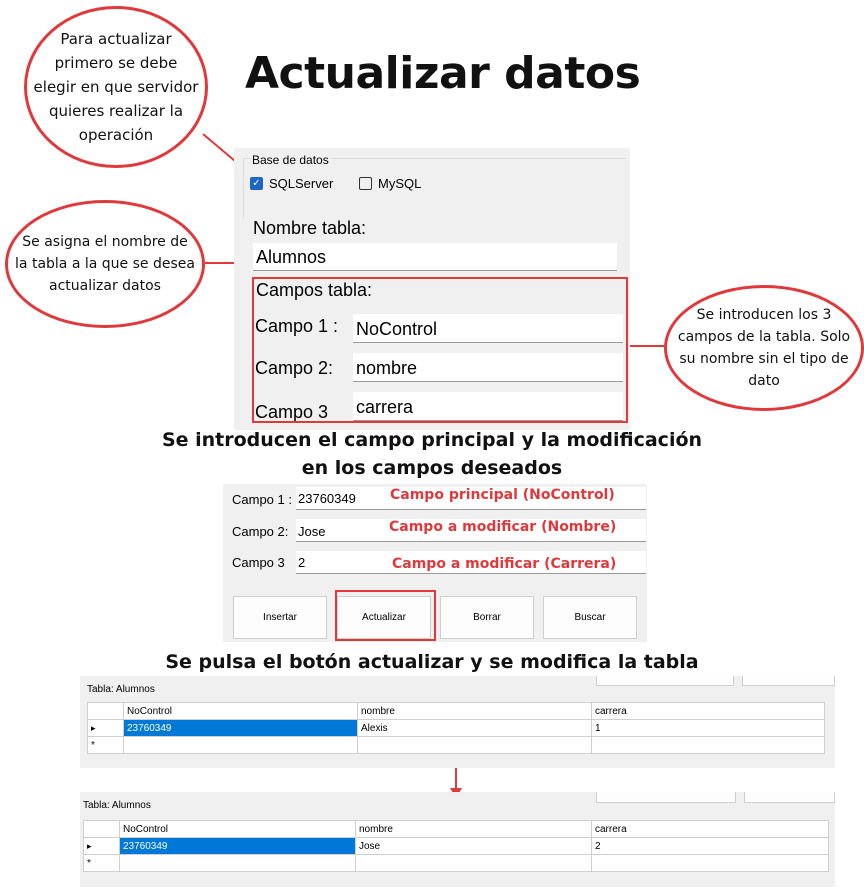 Image resolution: width=864 pixels, height=891 pixels. What do you see at coordinates (590, 617) in the screenshot?
I see `buscar-button: Buscar` at bounding box center [590, 617].